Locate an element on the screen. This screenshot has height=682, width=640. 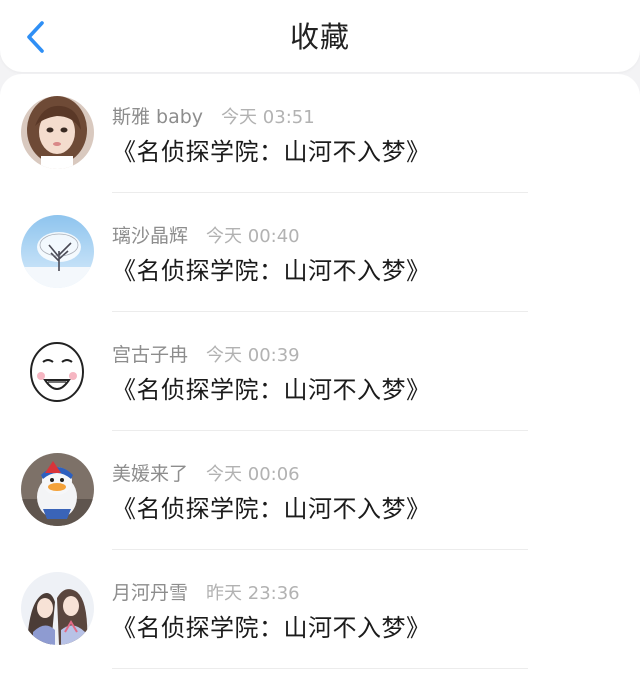
item-meta: 月河丹雪 昨天 23:36 is located at coordinates (206, 591).